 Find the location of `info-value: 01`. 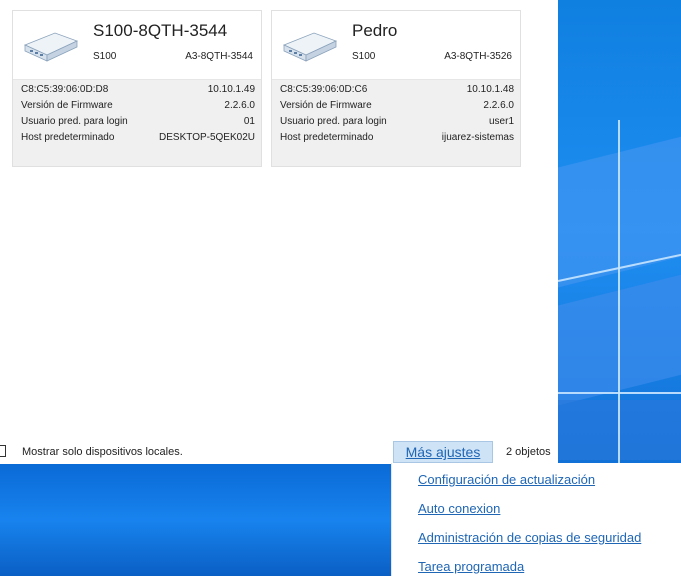

info-value: 01 is located at coordinates (249, 121).